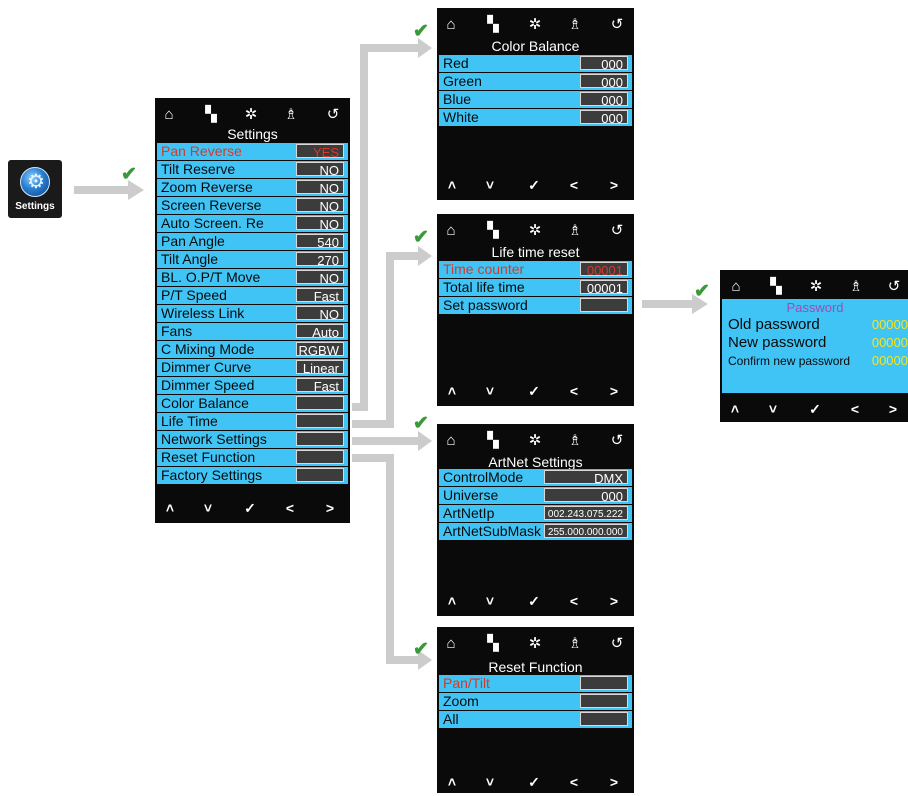 The image size is (908, 796). I want to click on menu-row-value: Auto, so click(320, 332).